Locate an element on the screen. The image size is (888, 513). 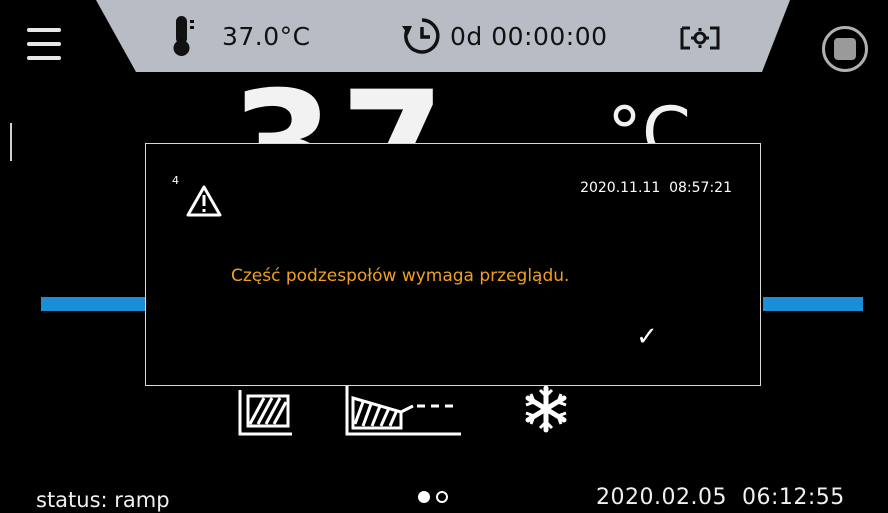
alarm-timestamp: 2020.11.11 08:57:21 is located at coordinates (656, 188).